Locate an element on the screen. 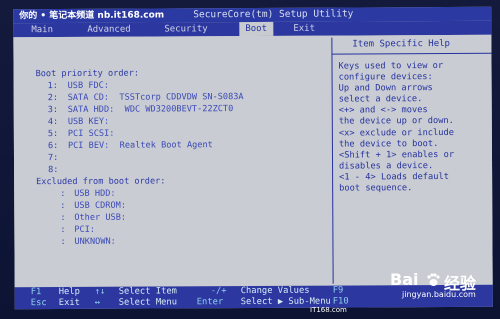  help-title: Item Specific Help is located at coordinates (401, 44).